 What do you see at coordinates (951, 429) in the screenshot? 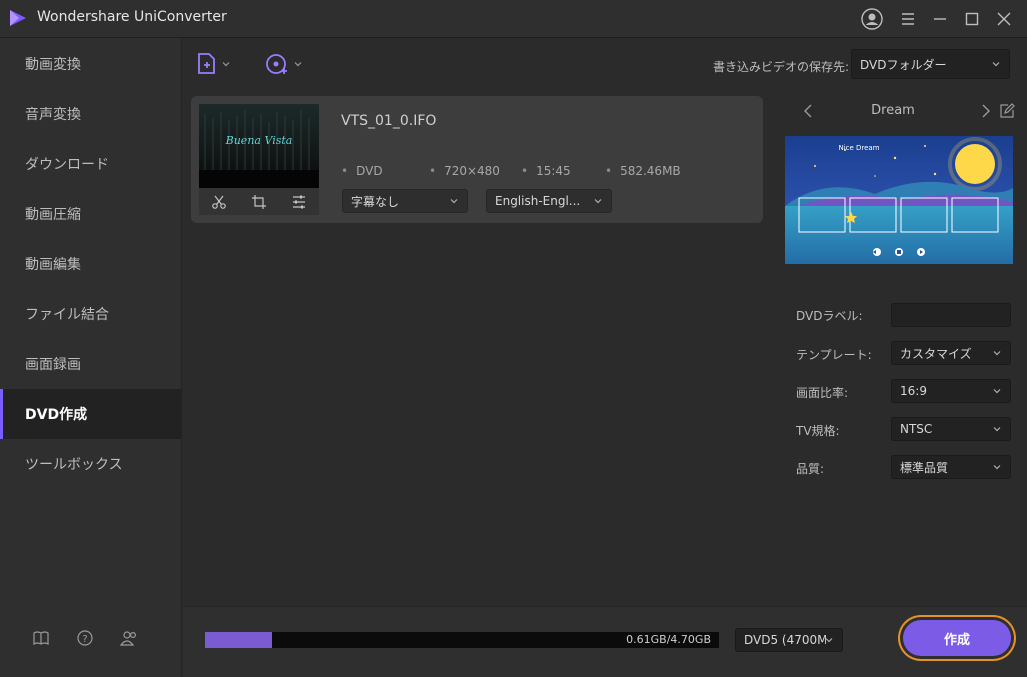
I see `tv-standard-select: NTSC` at bounding box center [951, 429].